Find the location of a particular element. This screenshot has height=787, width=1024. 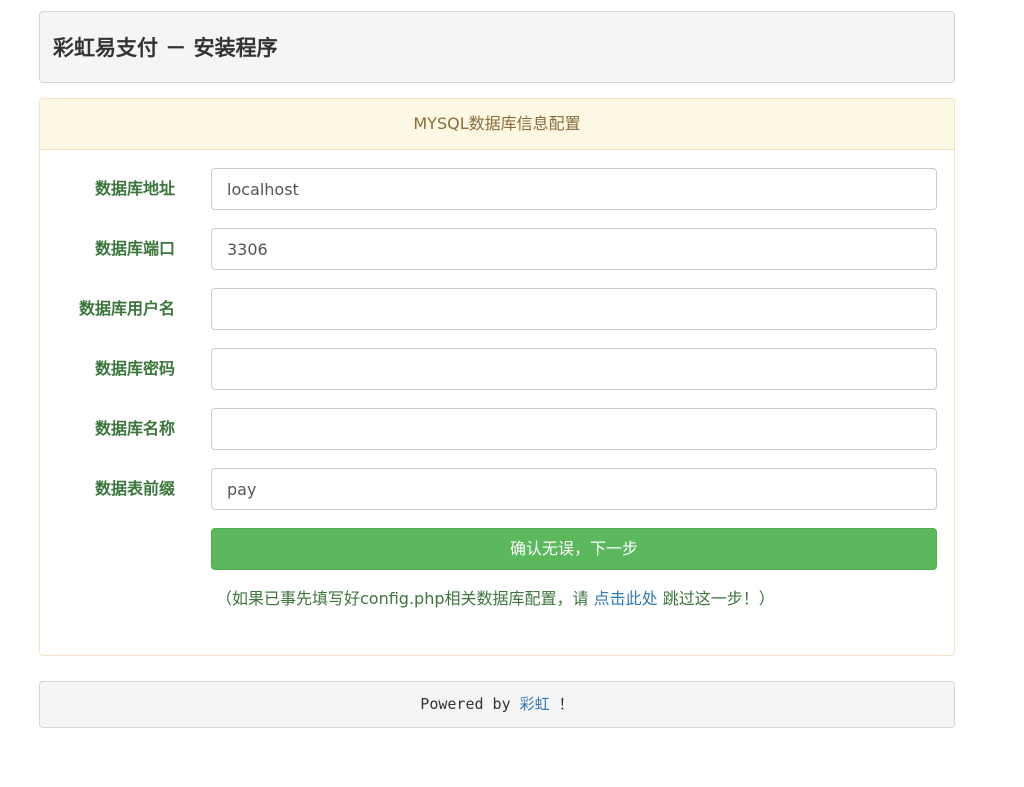

db-name-input is located at coordinates (574, 429).